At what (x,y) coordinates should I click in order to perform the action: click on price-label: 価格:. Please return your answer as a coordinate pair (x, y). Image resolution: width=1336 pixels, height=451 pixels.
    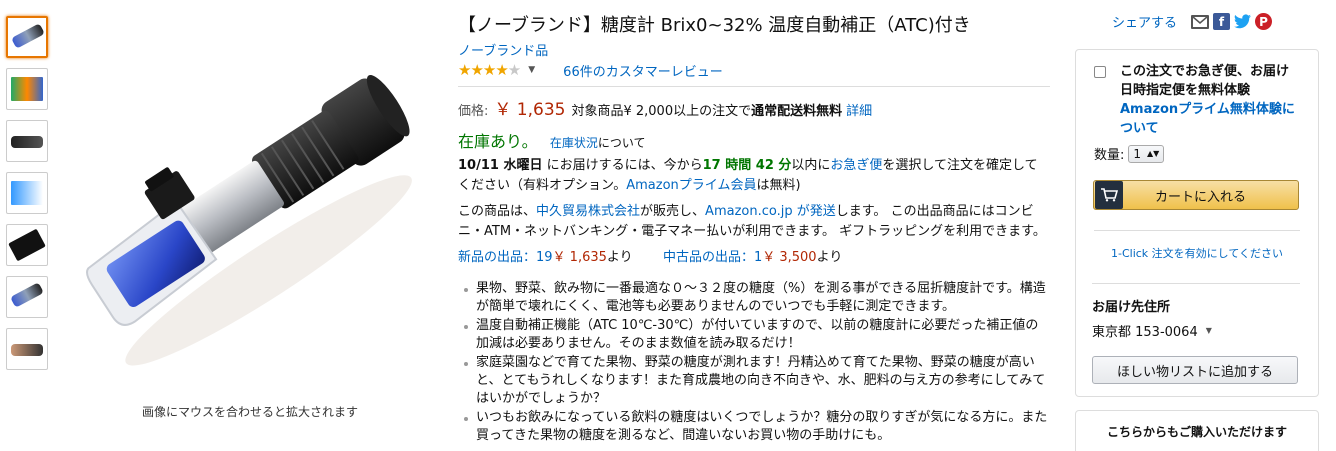
    Looking at the image, I should click on (473, 111).